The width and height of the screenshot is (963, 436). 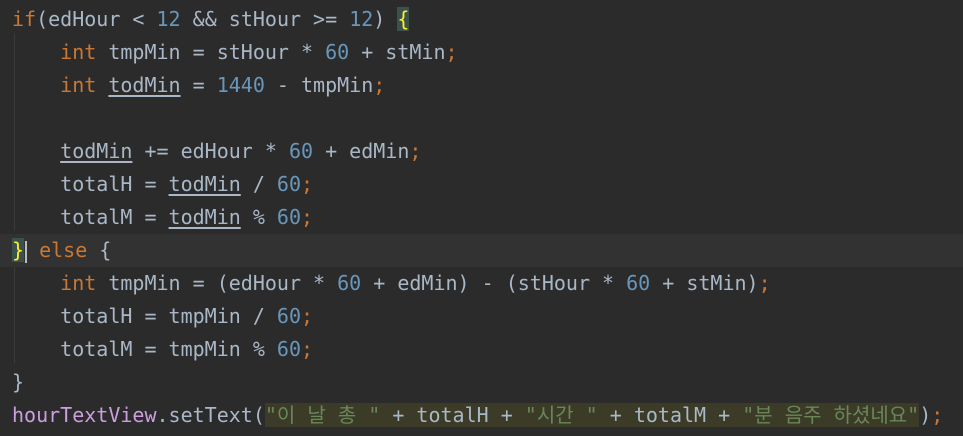 I want to click on code-token: totalM = tmpMin %, so click(x=144, y=349).